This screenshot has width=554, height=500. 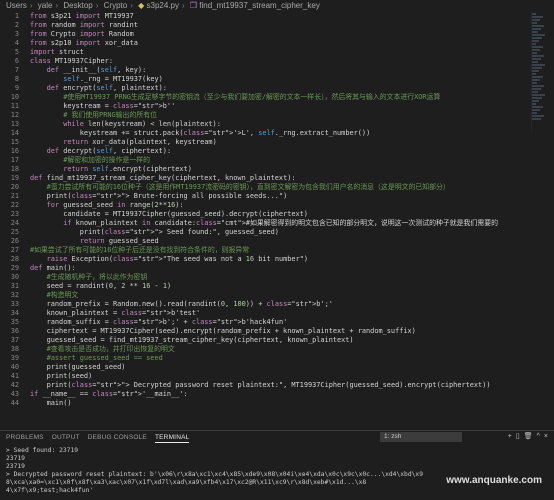 What do you see at coordinates (14, 178) in the screenshot?
I see `line-number: 19` at bounding box center [14, 178].